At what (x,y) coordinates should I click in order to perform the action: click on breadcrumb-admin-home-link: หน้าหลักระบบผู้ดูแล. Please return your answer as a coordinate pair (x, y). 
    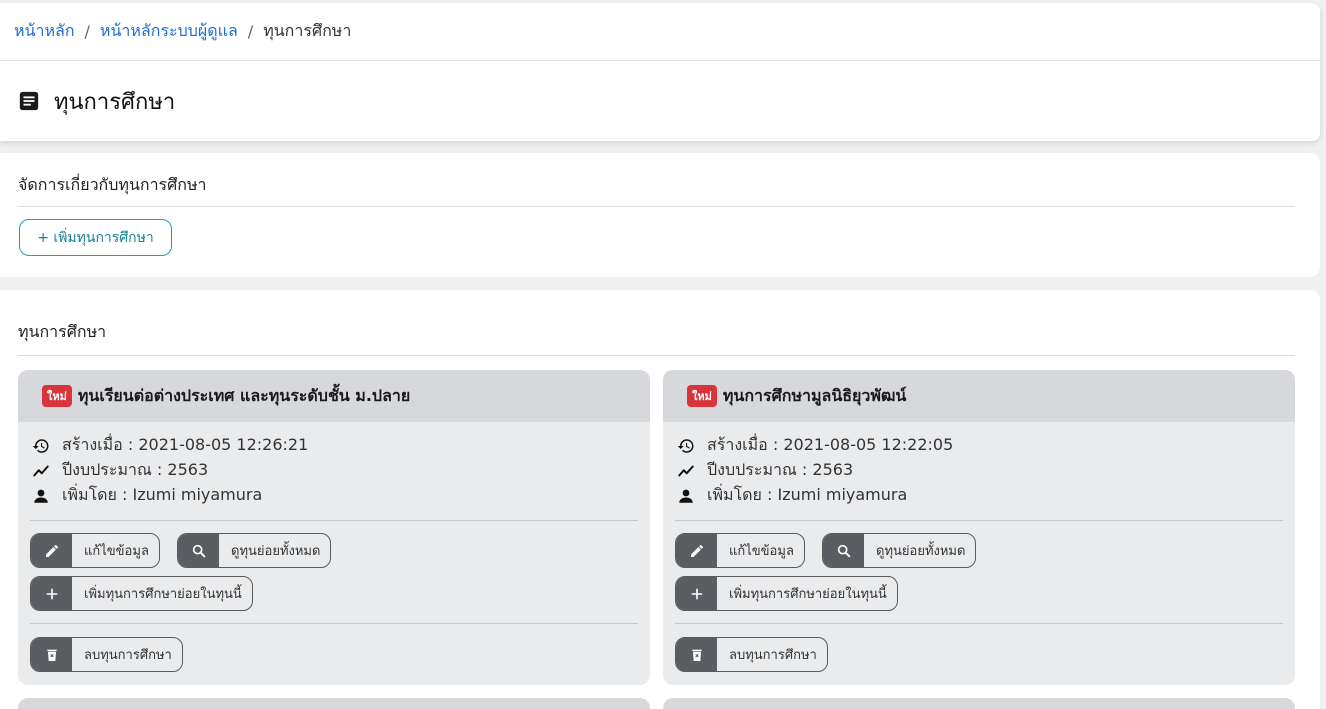
    Looking at the image, I should click on (169, 31).